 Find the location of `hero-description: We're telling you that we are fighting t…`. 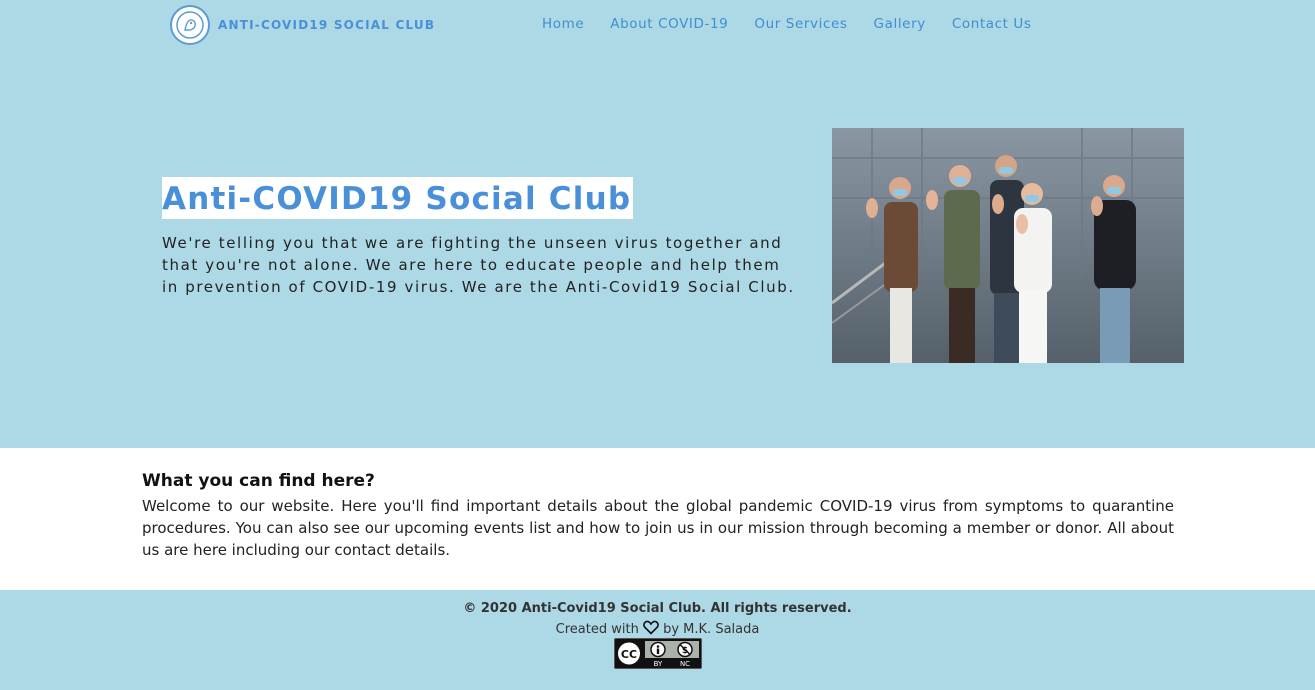

hero-description: We're telling you that we are fighting t… is located at coordinates (478, 265).